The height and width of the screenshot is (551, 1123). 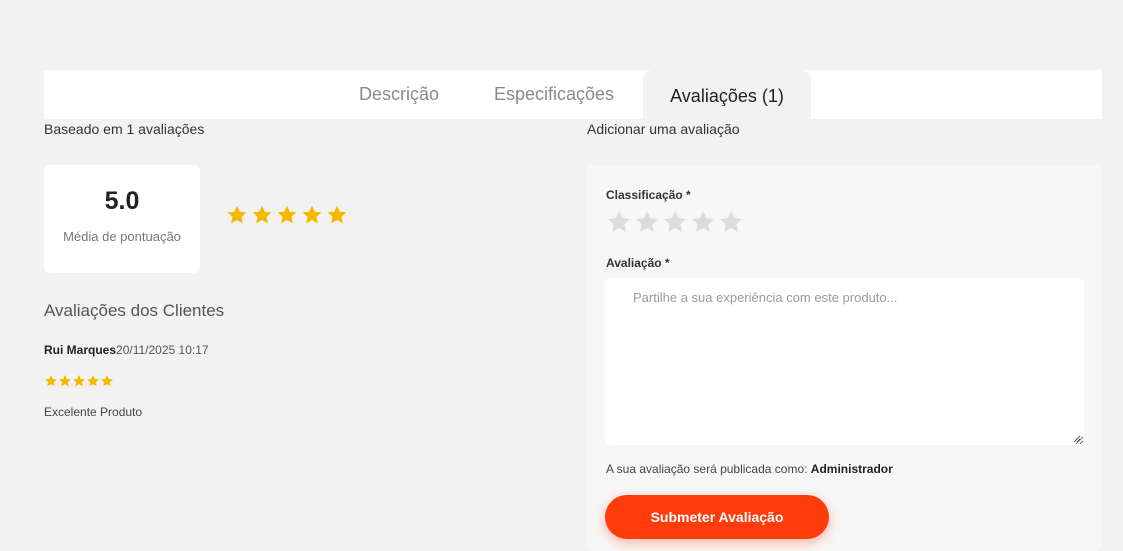 I want to click on add-review-title: Adicionar uma avaliação, so click(x=663, y=129).